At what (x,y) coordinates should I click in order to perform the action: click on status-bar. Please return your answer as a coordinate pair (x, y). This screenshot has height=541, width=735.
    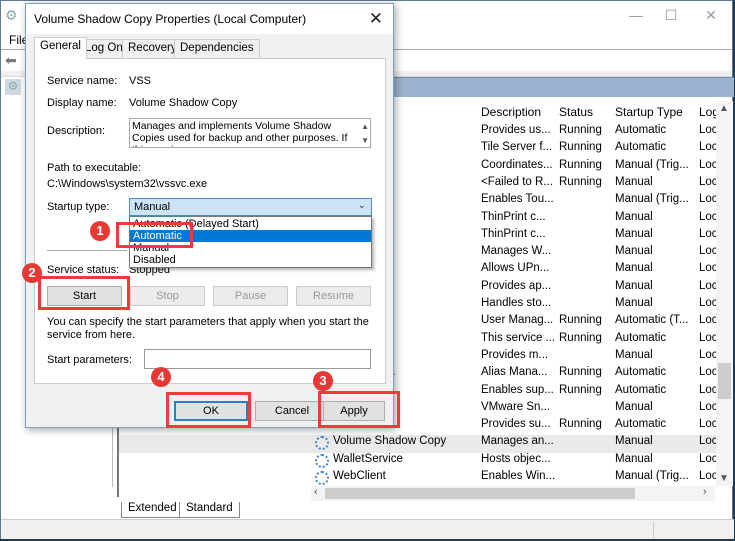
    Looking at the image, I should click on (367, 529).